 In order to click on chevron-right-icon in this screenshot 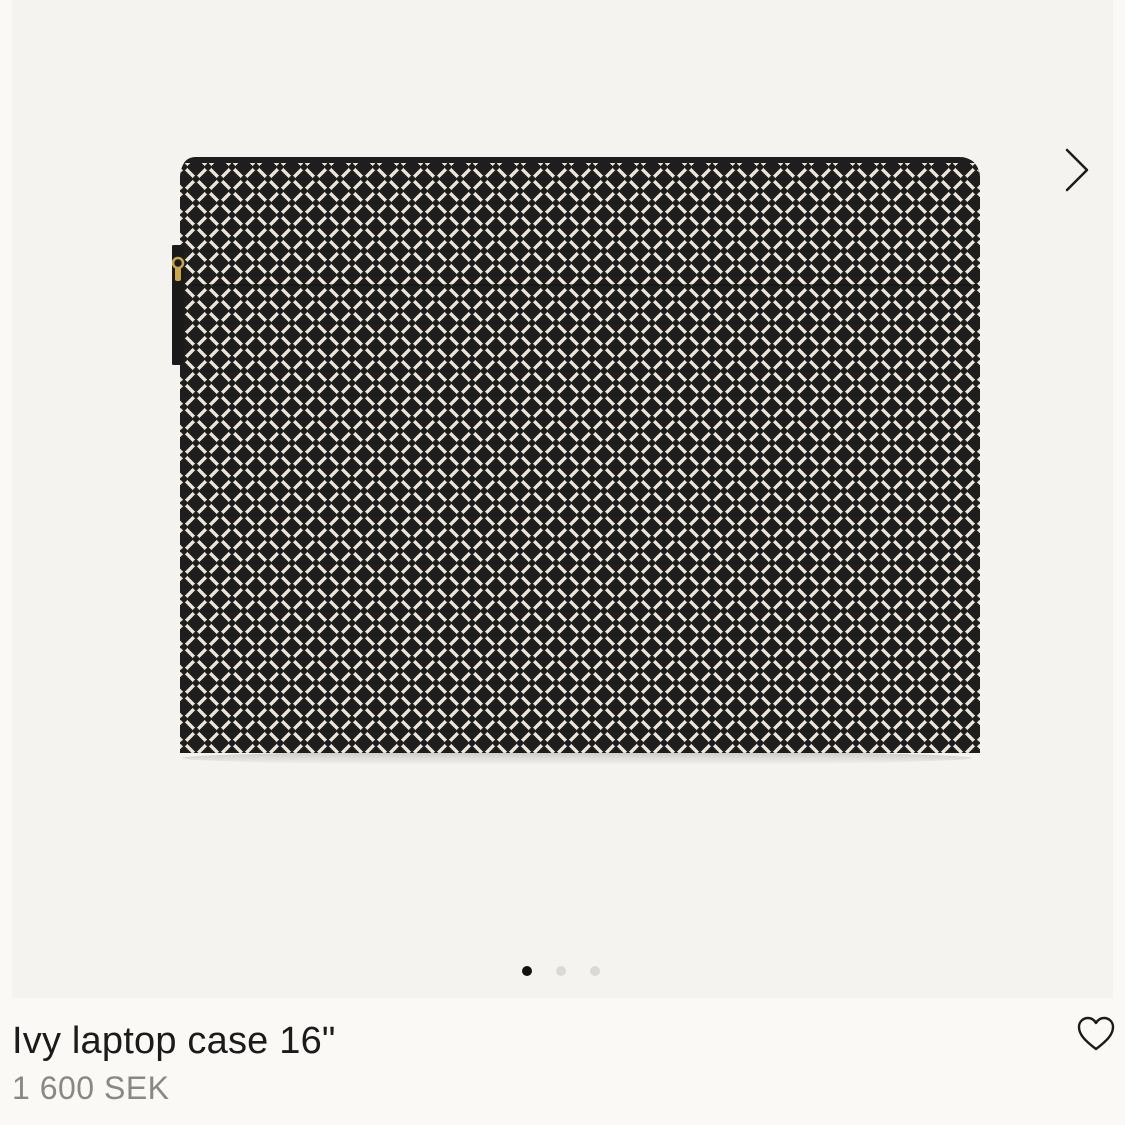, I will do `click(1071, 170)`.